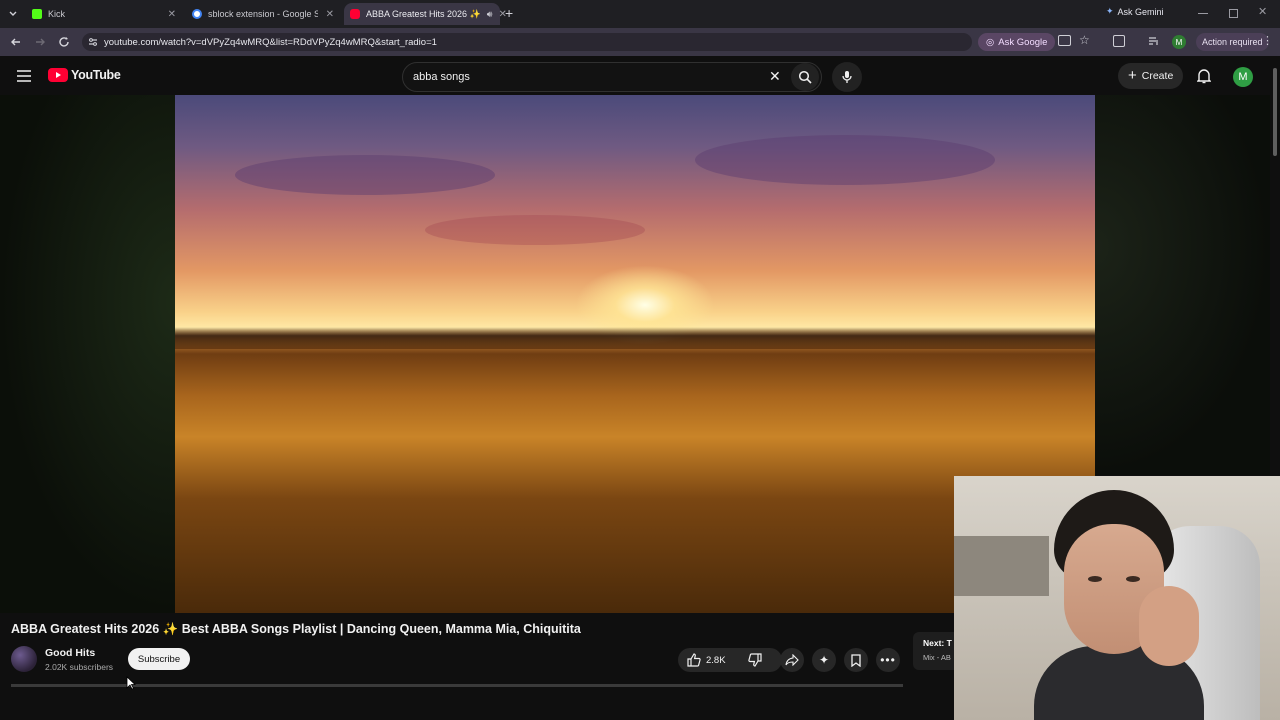 The height and width of the screenshot is (720, 1280). I want to click on youtube-play-logo-icon, so click(58, 75).